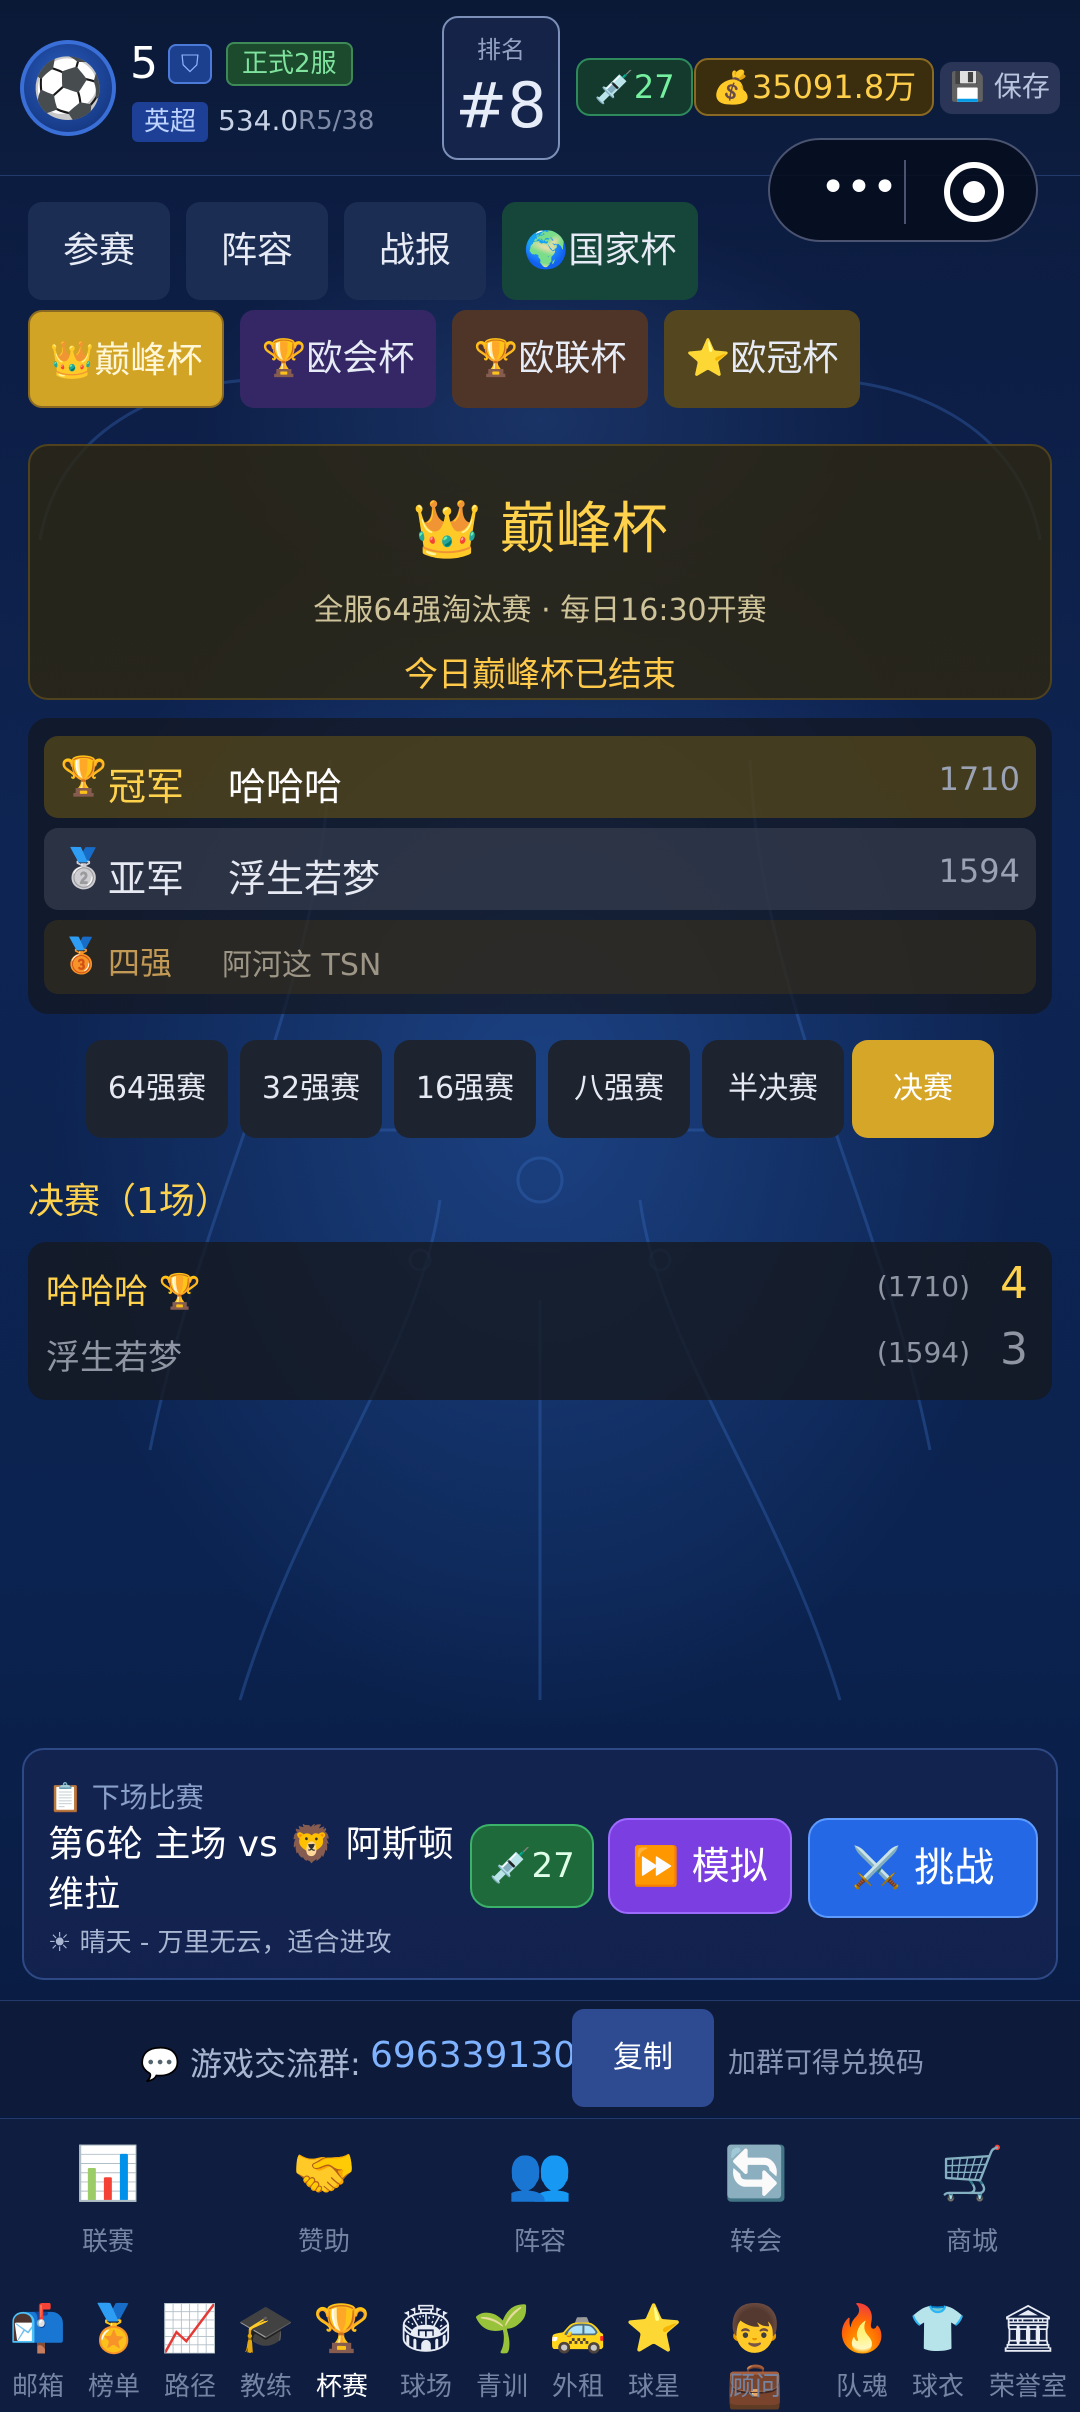  I want to click on group-bar: 💬 游戏交流群: 696339130 复制 加群可得兑换码, so click(540, 2058).